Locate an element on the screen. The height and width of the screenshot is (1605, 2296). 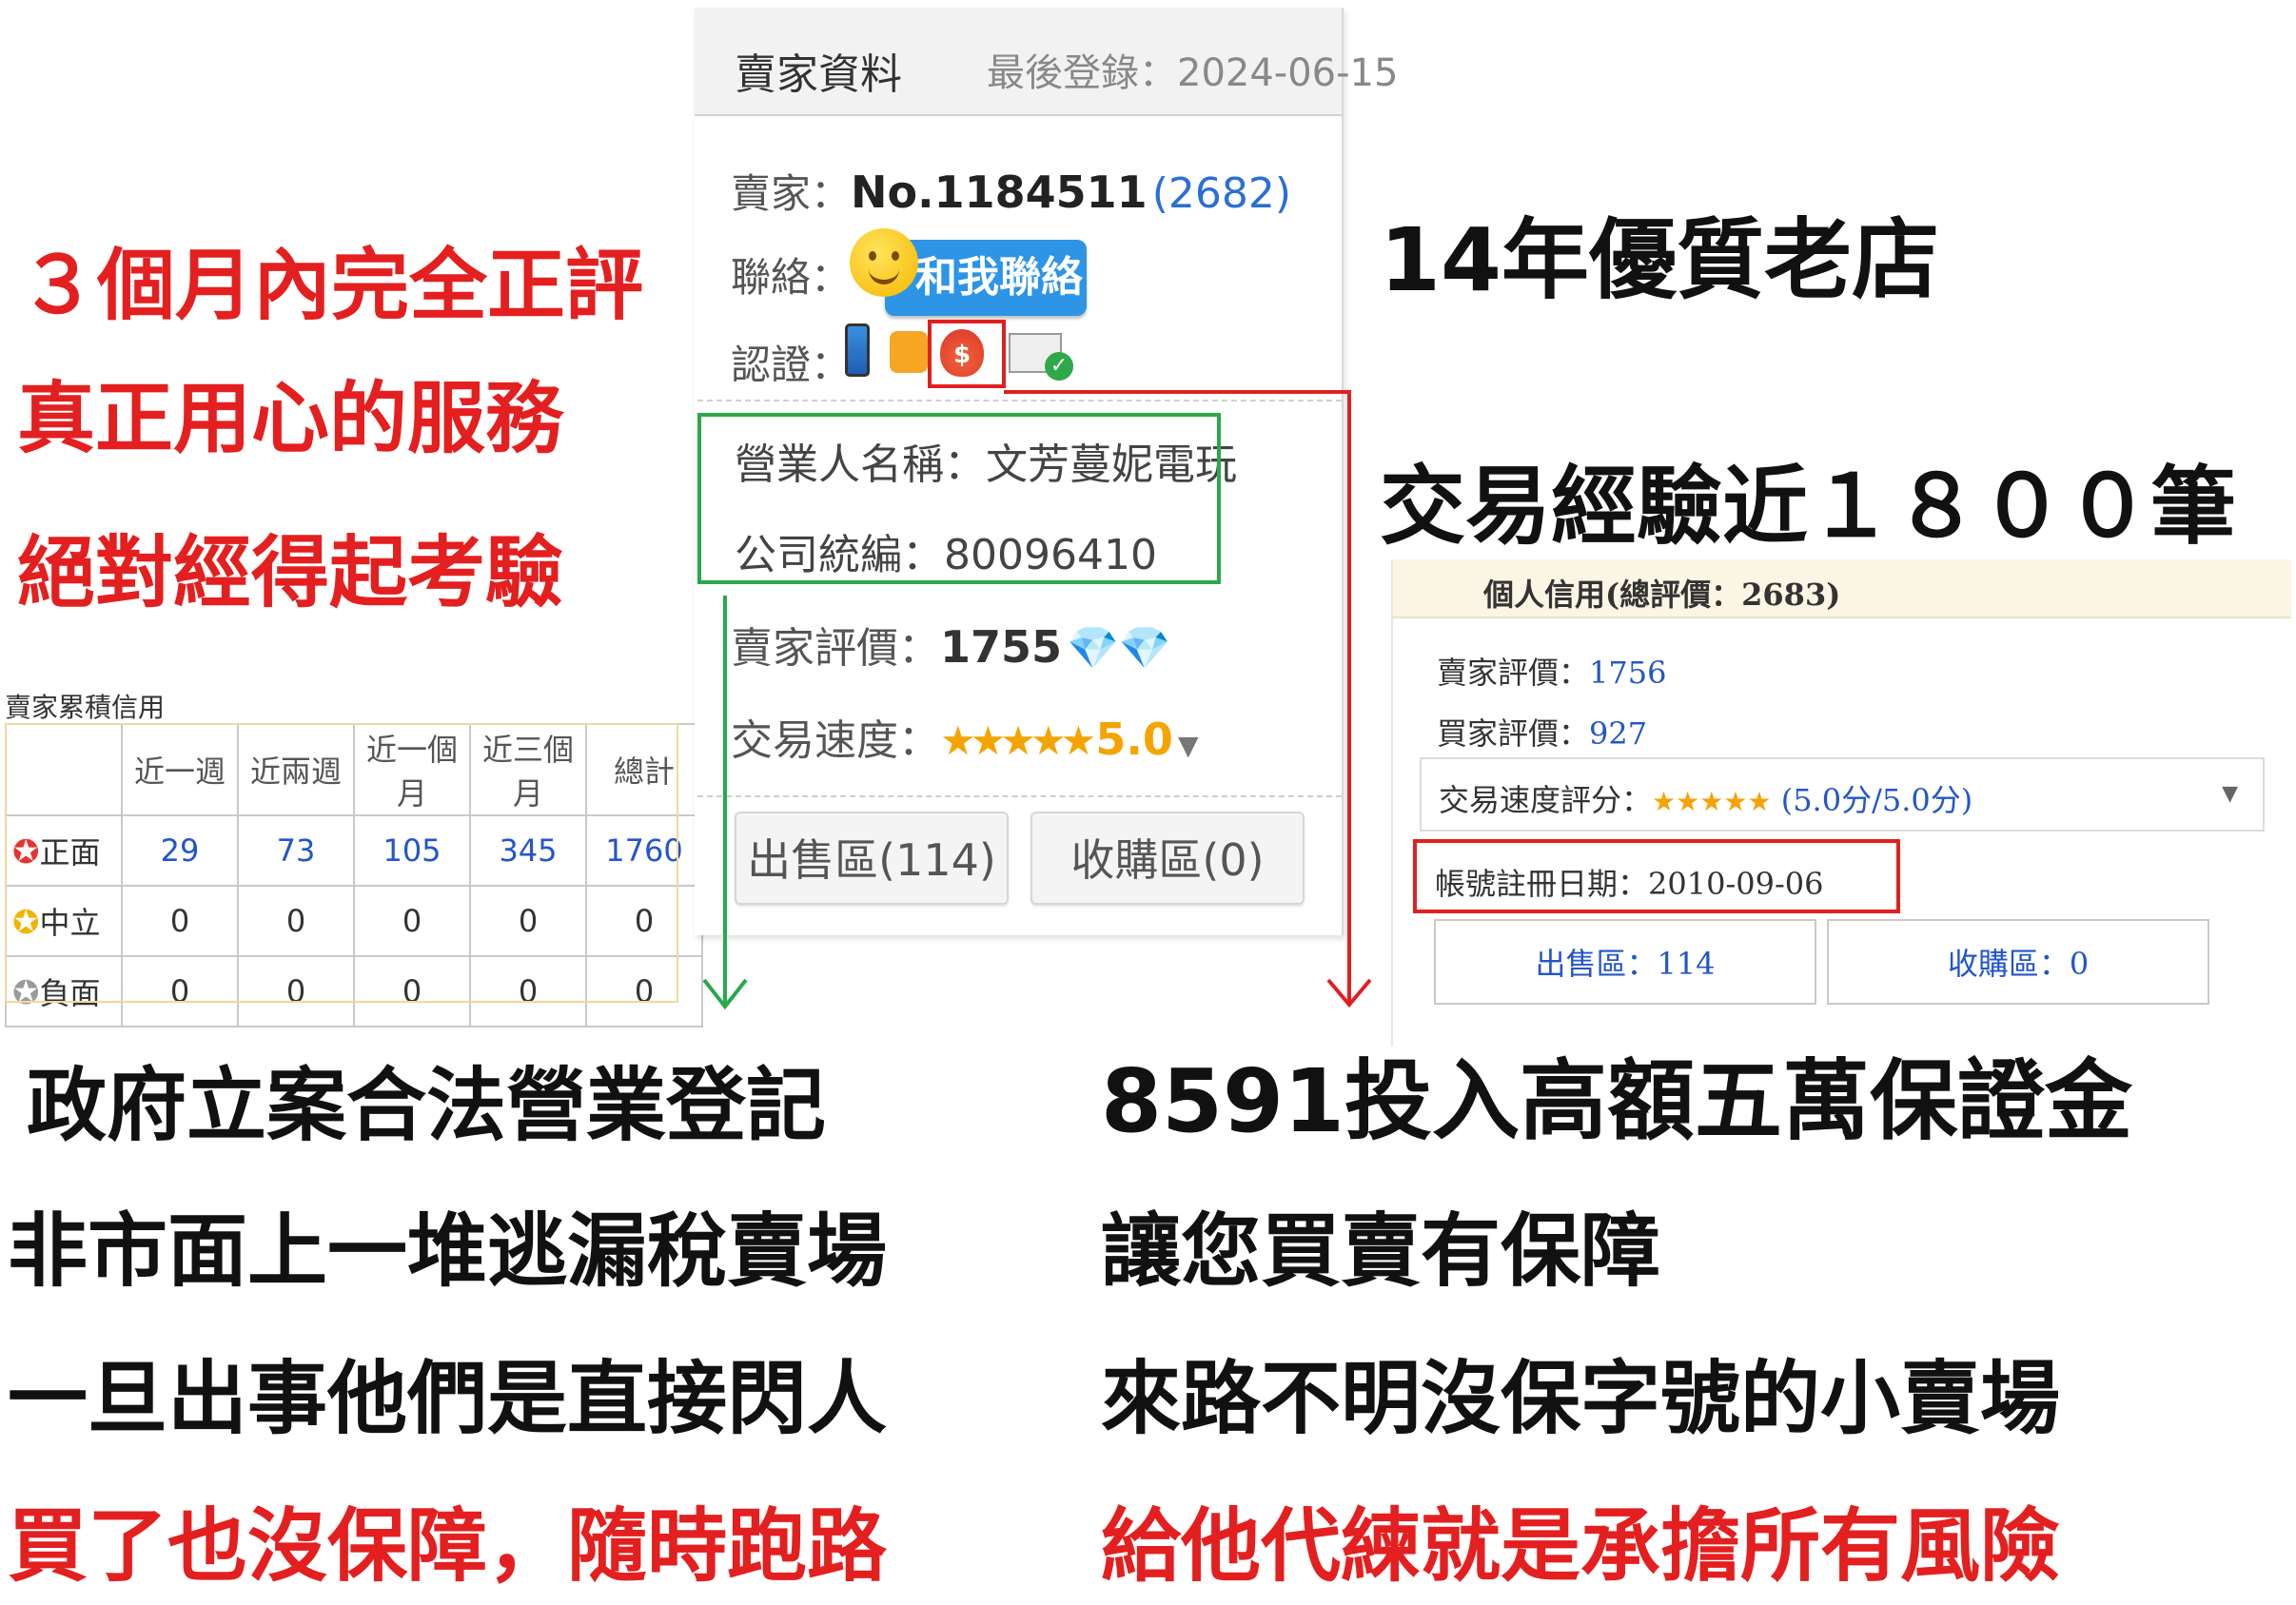
bottom-right-line-3: 來路不明沒保字號的小賣場 is located at coordinates (1581, 1399).